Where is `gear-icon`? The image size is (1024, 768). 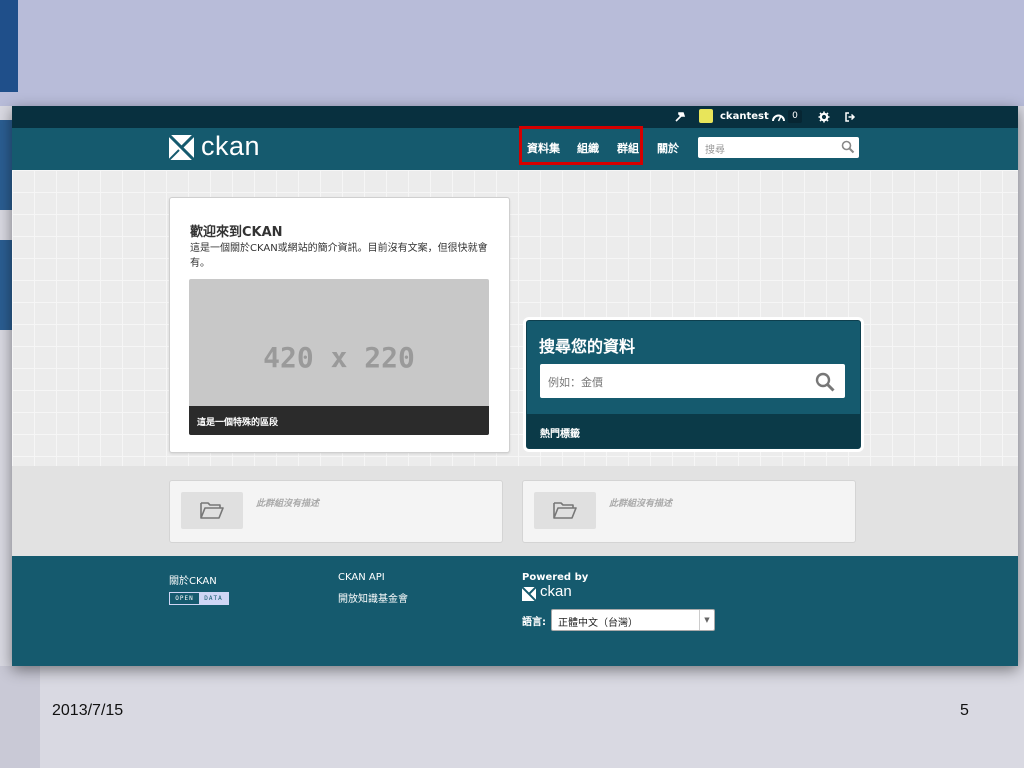
gear-icon is located at coordinates (824, 117).